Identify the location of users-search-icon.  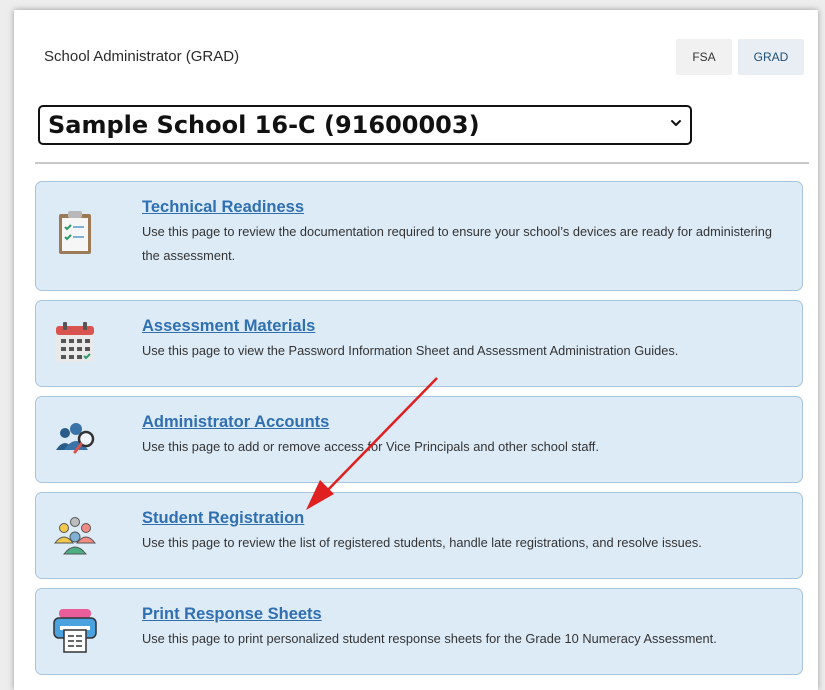
(75, 438).